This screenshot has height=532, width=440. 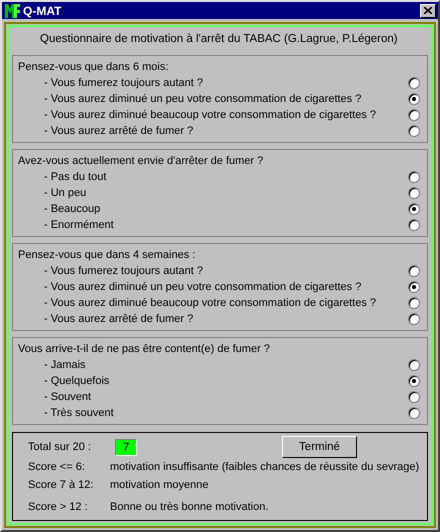 What do you see at coordinates (94, 67) in the screenshot?
I see `question-prompt: Pensez-vous que dans 6 mois:` at bounding box center [94, 67].